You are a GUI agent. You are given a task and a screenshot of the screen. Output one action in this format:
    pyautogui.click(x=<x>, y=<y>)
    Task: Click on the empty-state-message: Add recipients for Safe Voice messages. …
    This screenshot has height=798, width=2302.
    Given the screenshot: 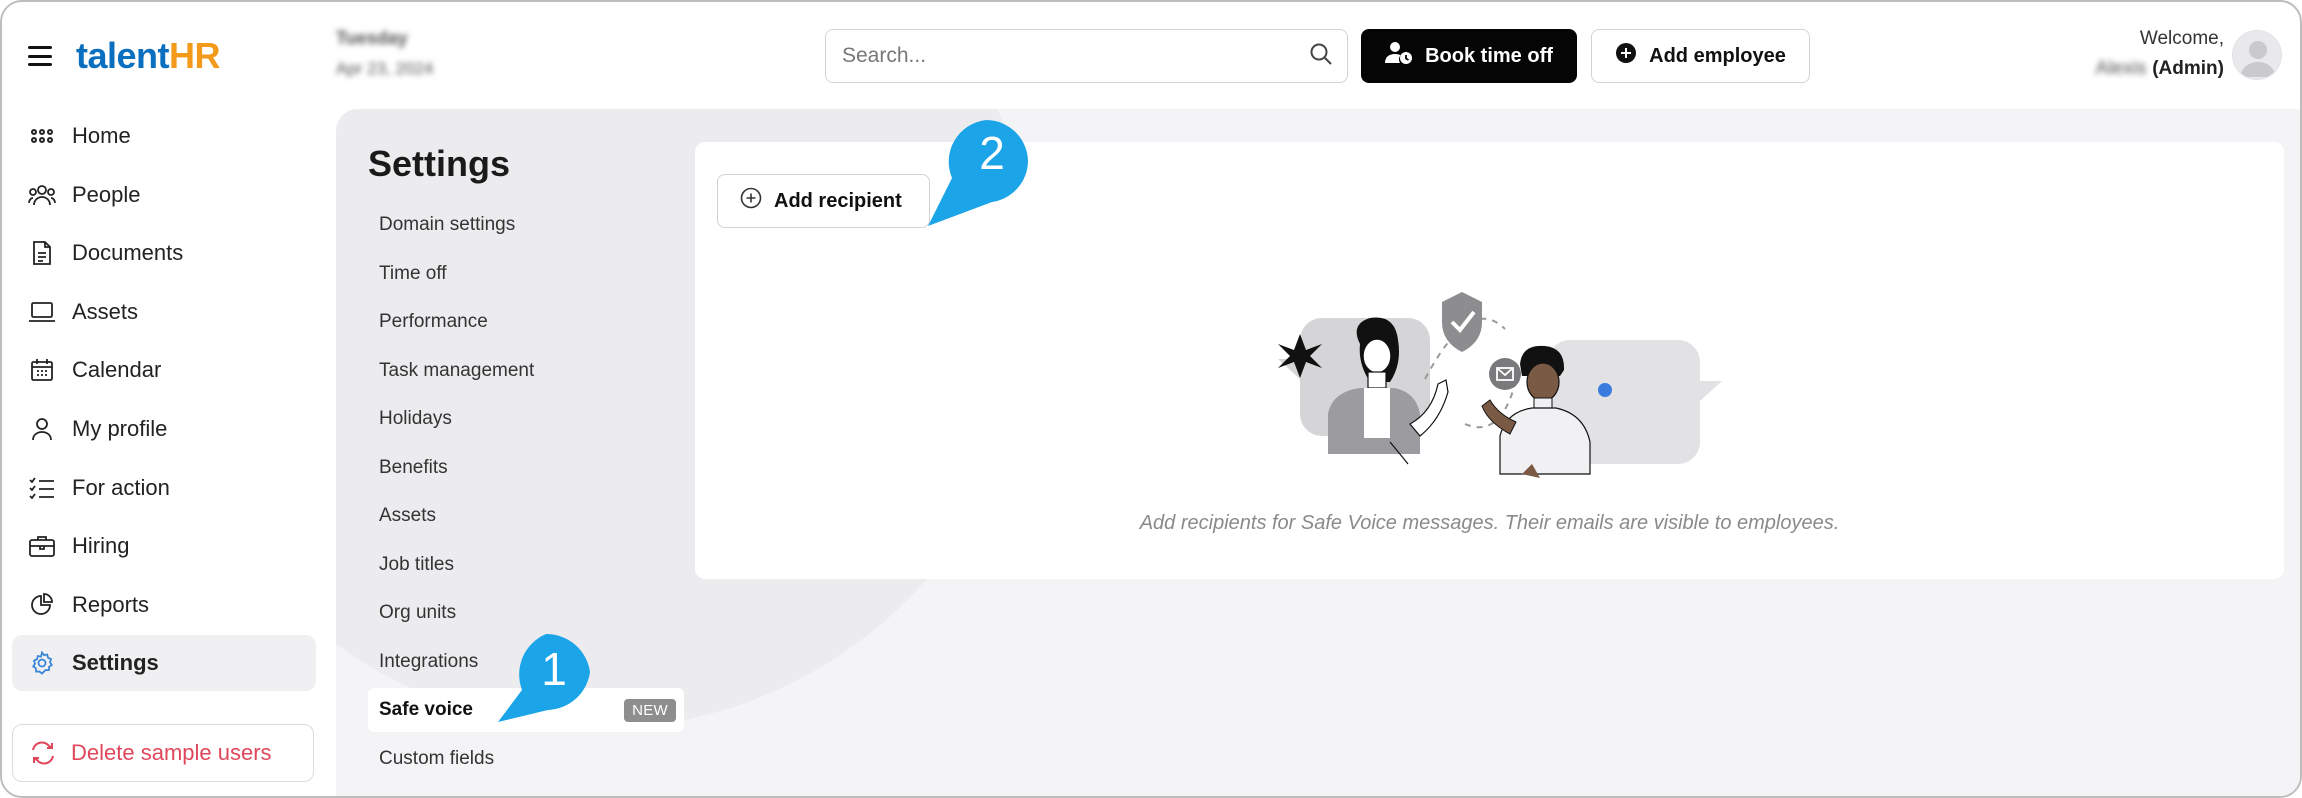 What is the action you would take?
    pyautogui.click(x=1489, y=523)
    